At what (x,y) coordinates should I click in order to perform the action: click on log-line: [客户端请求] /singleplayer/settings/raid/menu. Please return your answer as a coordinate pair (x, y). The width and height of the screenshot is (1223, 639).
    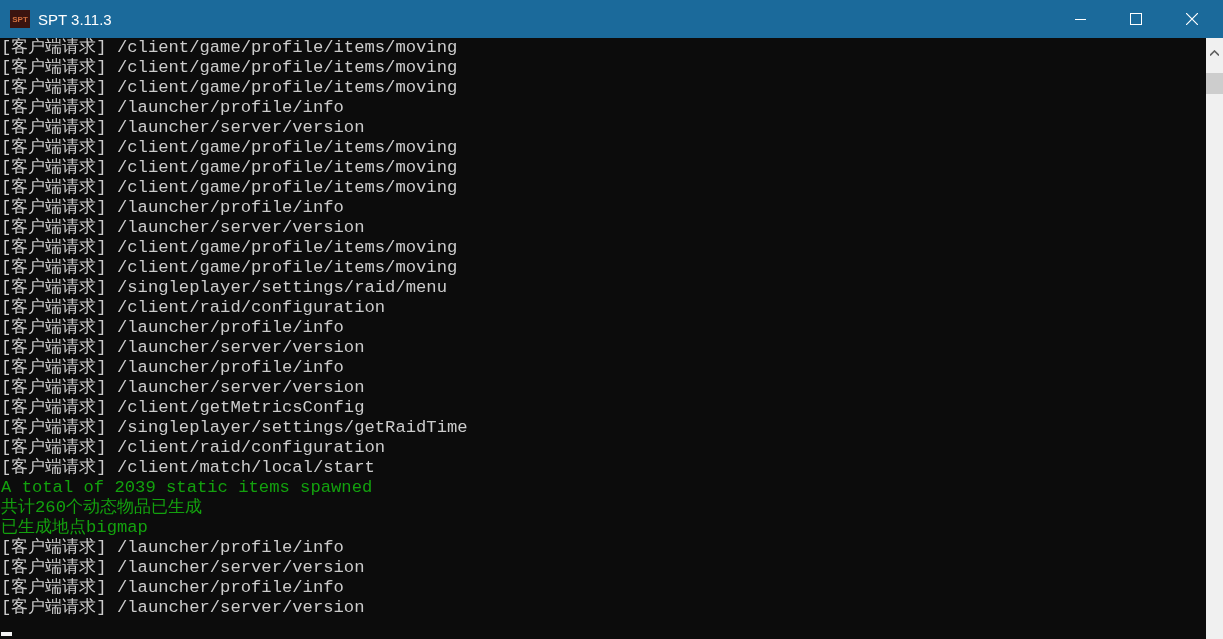
    Looking at the image, I should click on (224, 287).